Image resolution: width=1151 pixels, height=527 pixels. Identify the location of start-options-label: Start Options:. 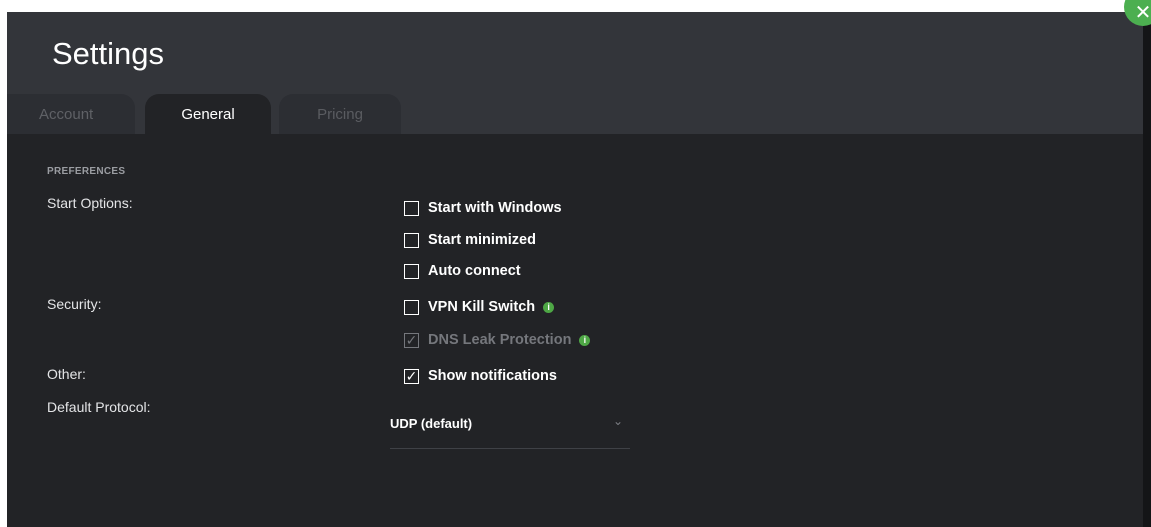
(90, 203).